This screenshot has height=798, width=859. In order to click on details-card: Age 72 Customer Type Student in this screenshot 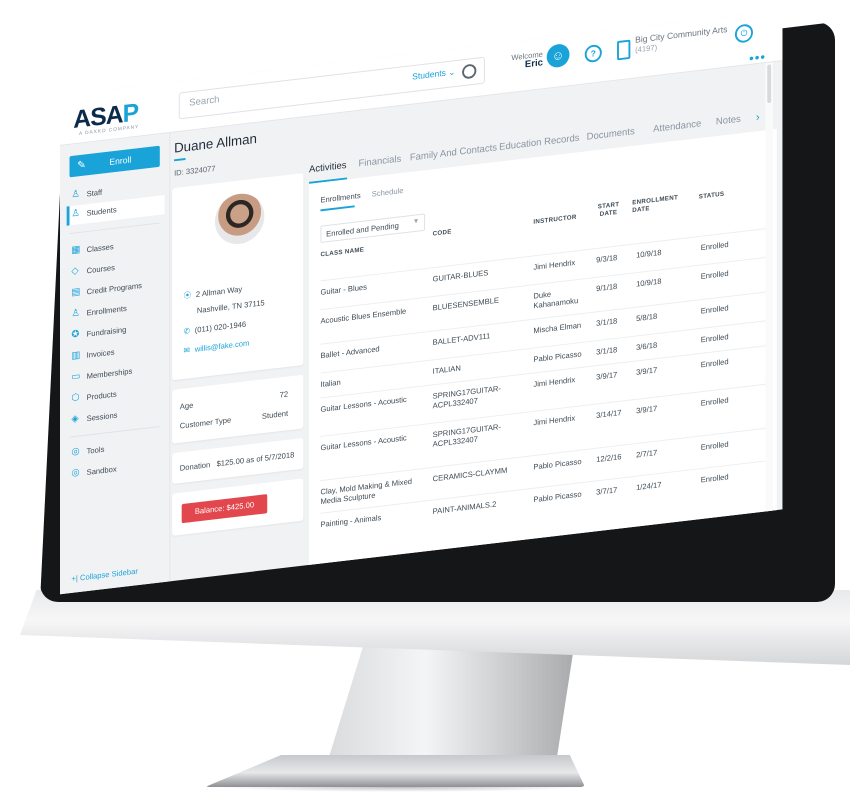, I will do `click(238, 409)`.